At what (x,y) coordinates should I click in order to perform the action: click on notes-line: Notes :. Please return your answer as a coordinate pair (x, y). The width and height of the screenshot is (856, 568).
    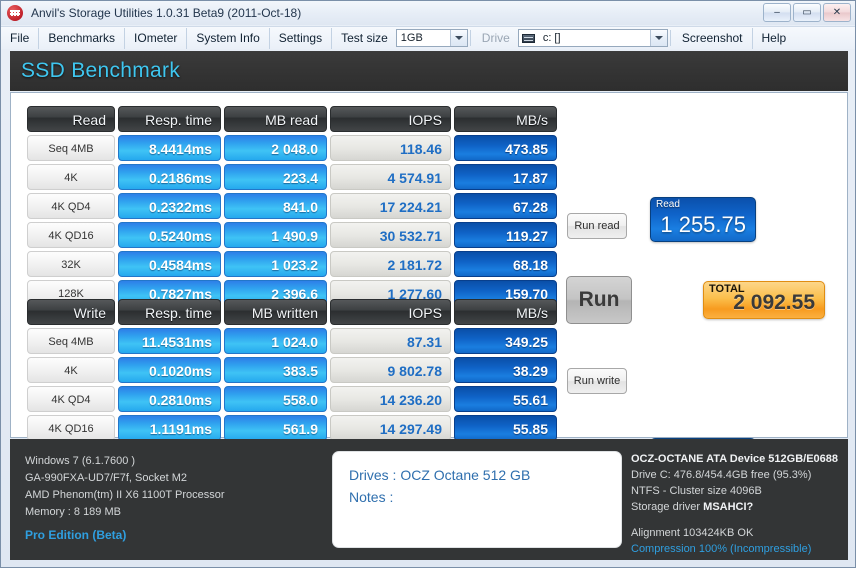
    Looking at the image, I should click on (371, 497).